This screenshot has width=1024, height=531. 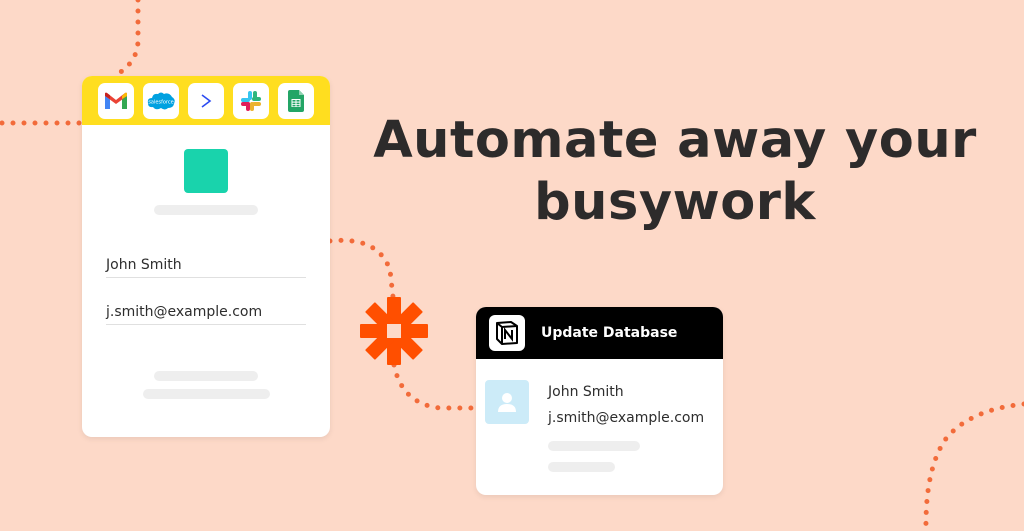 I want to click on google-sheets-icon, so click(x=296, y=100).